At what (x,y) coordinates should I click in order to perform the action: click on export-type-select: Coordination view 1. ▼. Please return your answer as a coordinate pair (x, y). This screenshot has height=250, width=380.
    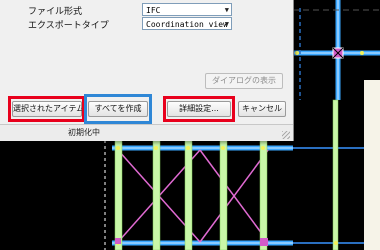
    Looking at the image, I should click on (187, 23).